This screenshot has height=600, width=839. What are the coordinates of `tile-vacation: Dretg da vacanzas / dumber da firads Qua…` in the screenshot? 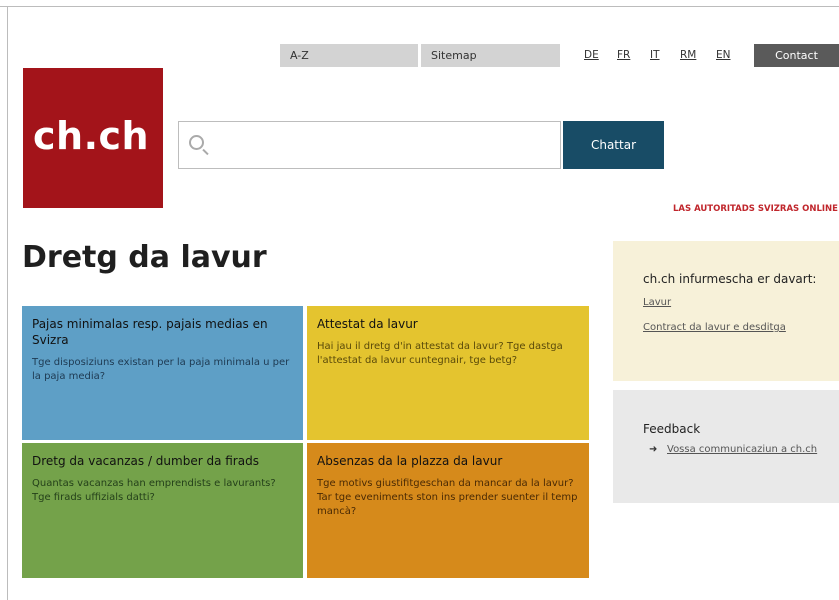 It's located at (162, 510).